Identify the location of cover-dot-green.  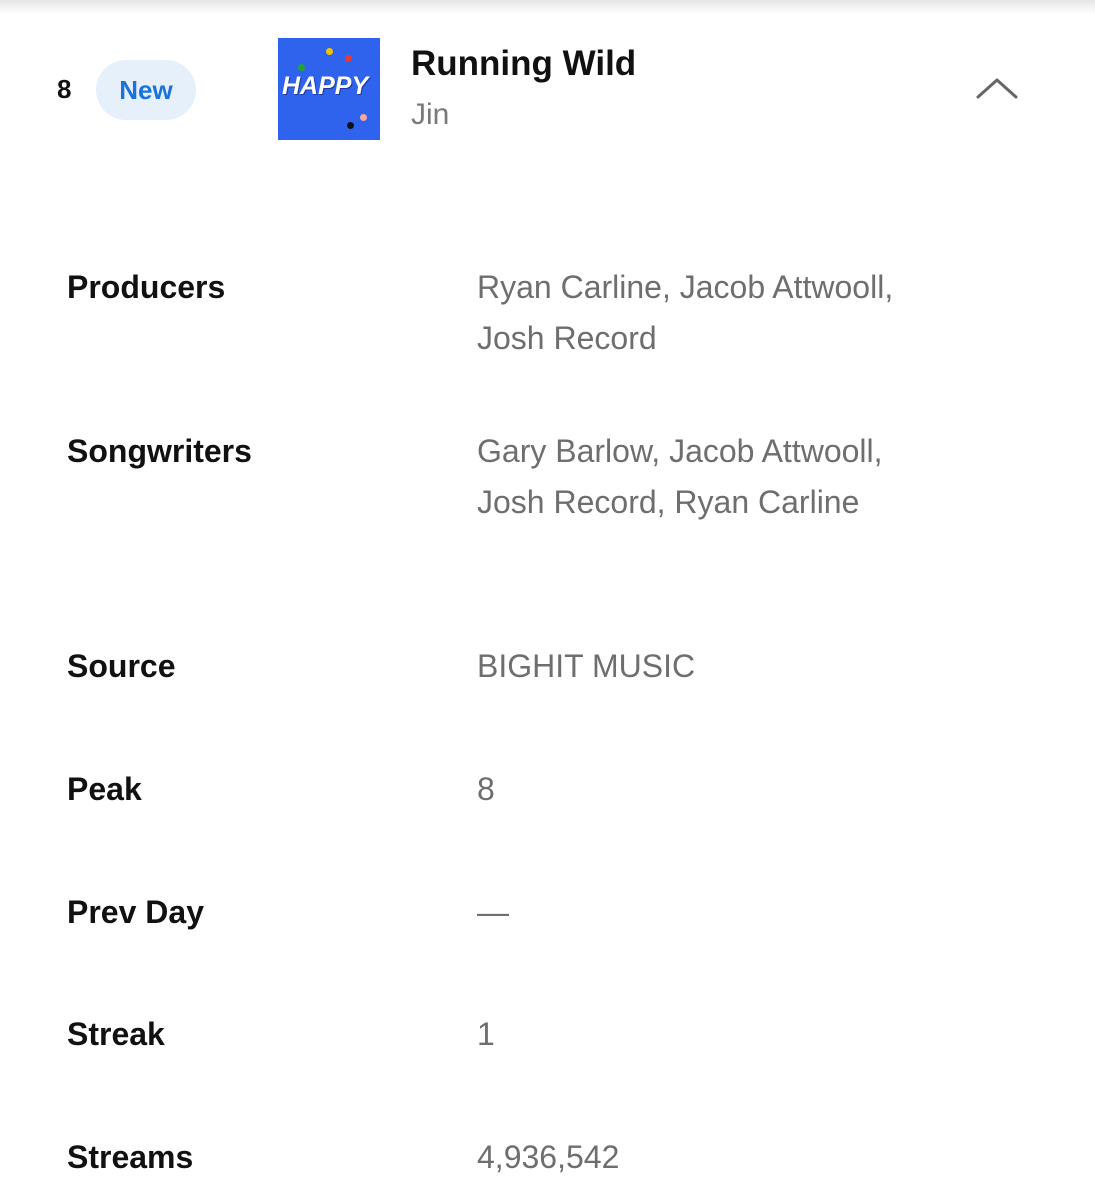
(301, 67).